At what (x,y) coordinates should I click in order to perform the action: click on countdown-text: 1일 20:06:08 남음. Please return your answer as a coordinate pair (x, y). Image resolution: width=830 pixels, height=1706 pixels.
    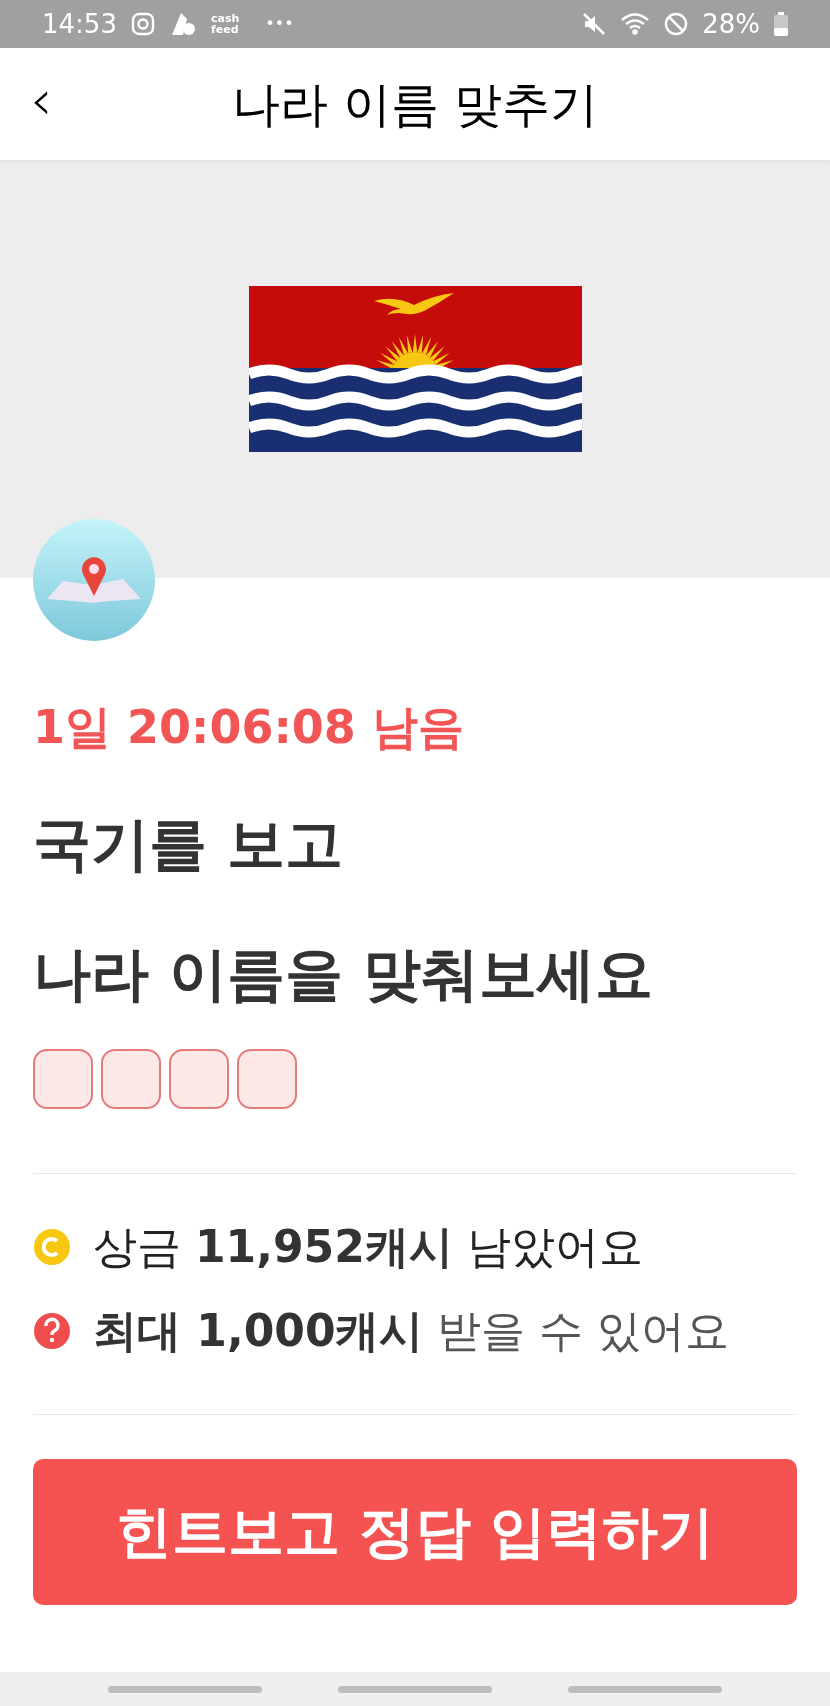
    Looking at the image, I should click on (249, 727).